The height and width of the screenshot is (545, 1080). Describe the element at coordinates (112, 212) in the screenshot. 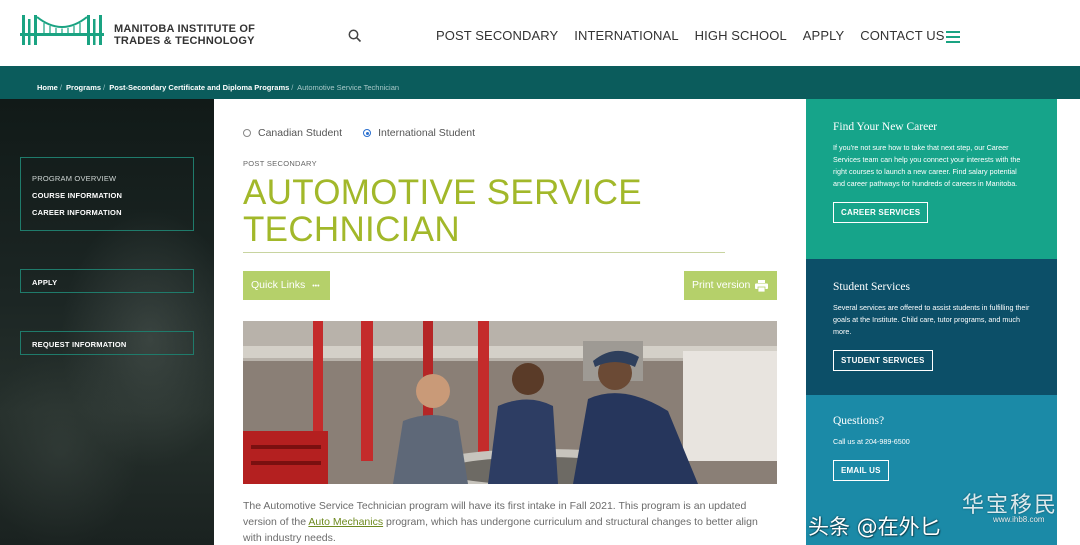

I see `subnav-career-information: CAREER INFORMATION` at that location.